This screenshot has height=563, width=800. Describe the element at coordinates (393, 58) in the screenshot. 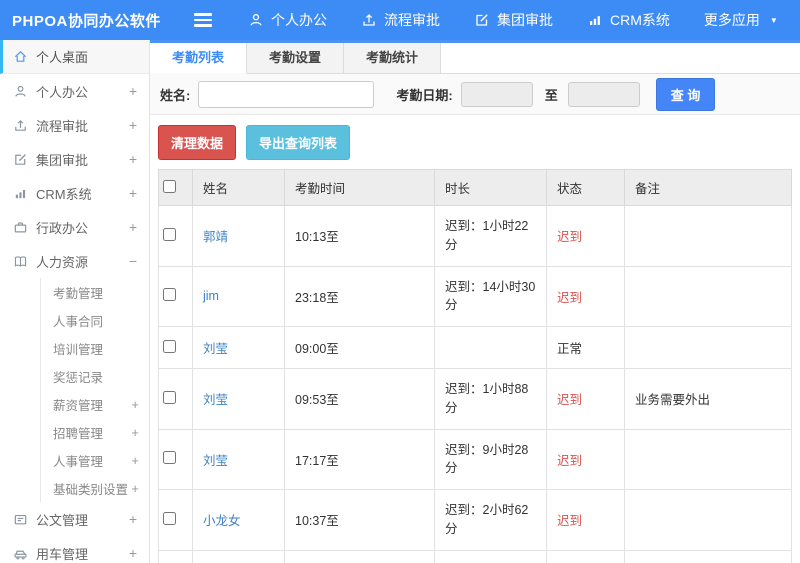

I see `tab: 考勤统计` at that location.